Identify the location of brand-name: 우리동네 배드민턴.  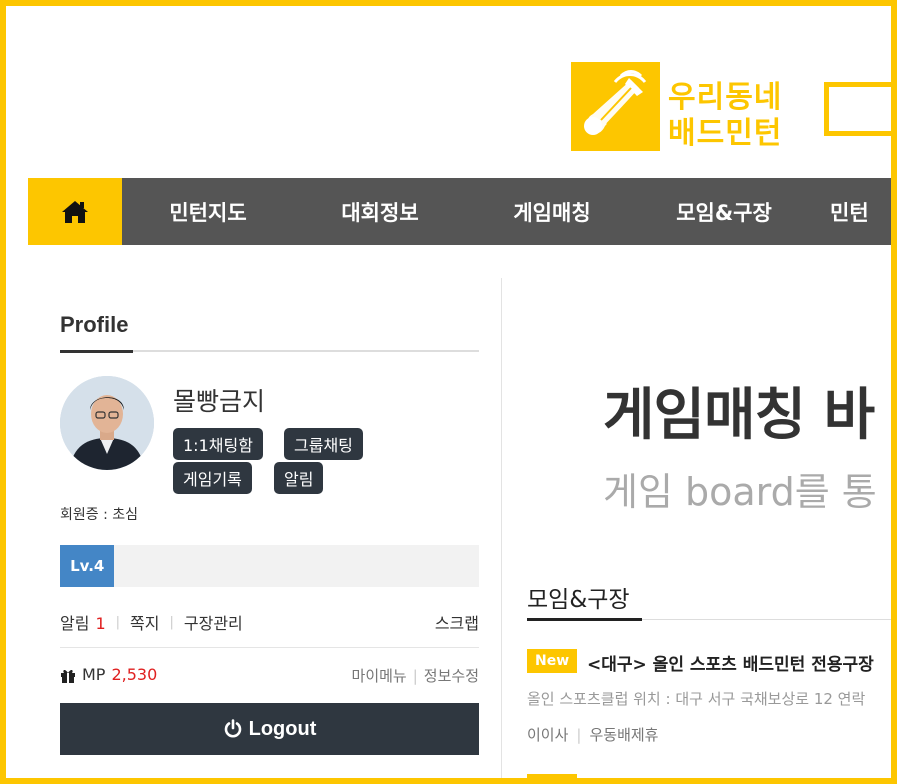
(725, 116).